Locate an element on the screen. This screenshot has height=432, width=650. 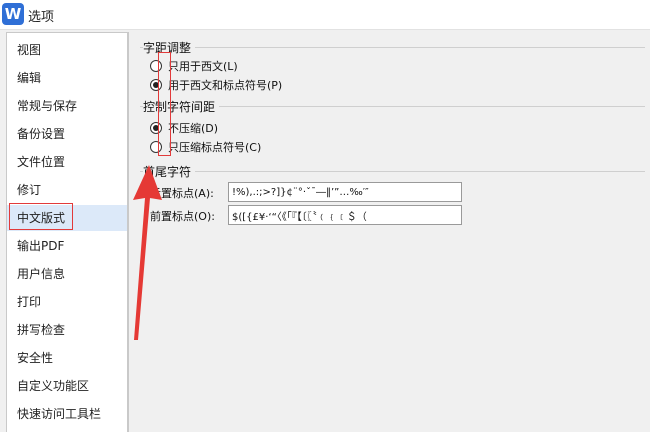
annotation-arrow is located at coordinates (147, 252).